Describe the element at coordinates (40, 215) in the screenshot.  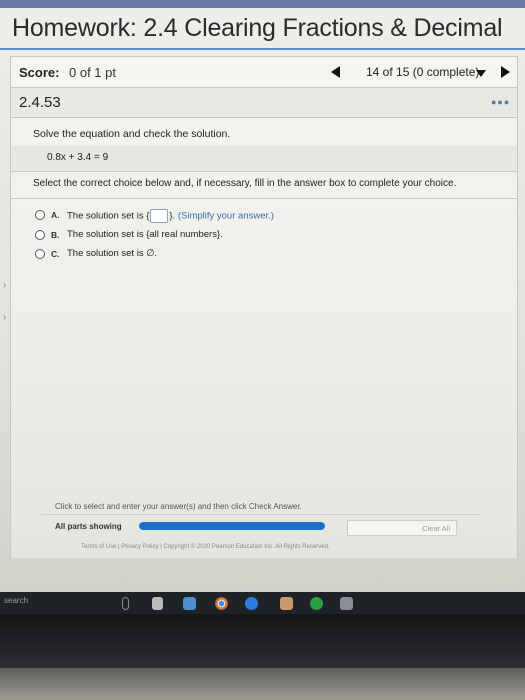
I see `radio-choice-a` at that location.